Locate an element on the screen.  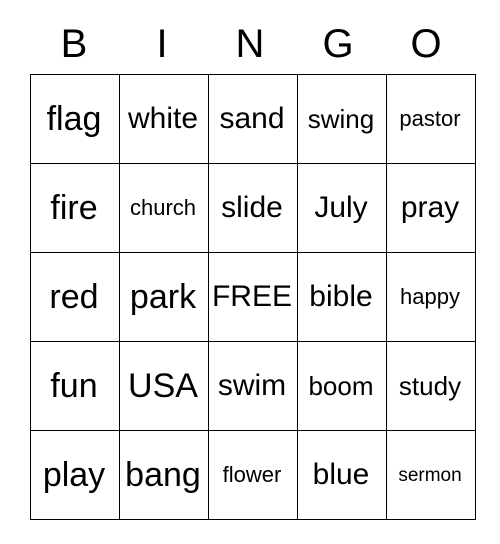
bingo-cell: blue is located at coordinates (342, 475).